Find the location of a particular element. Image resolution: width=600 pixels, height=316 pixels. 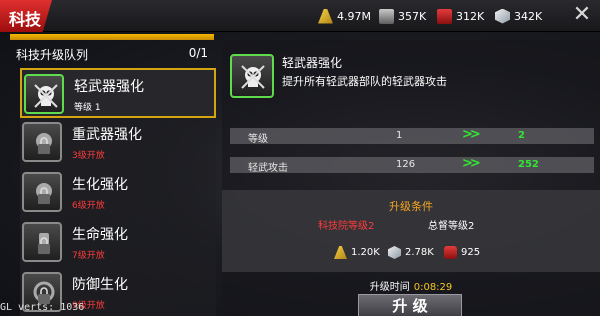

stat-current: 126 is located at coordinates (406, 164).